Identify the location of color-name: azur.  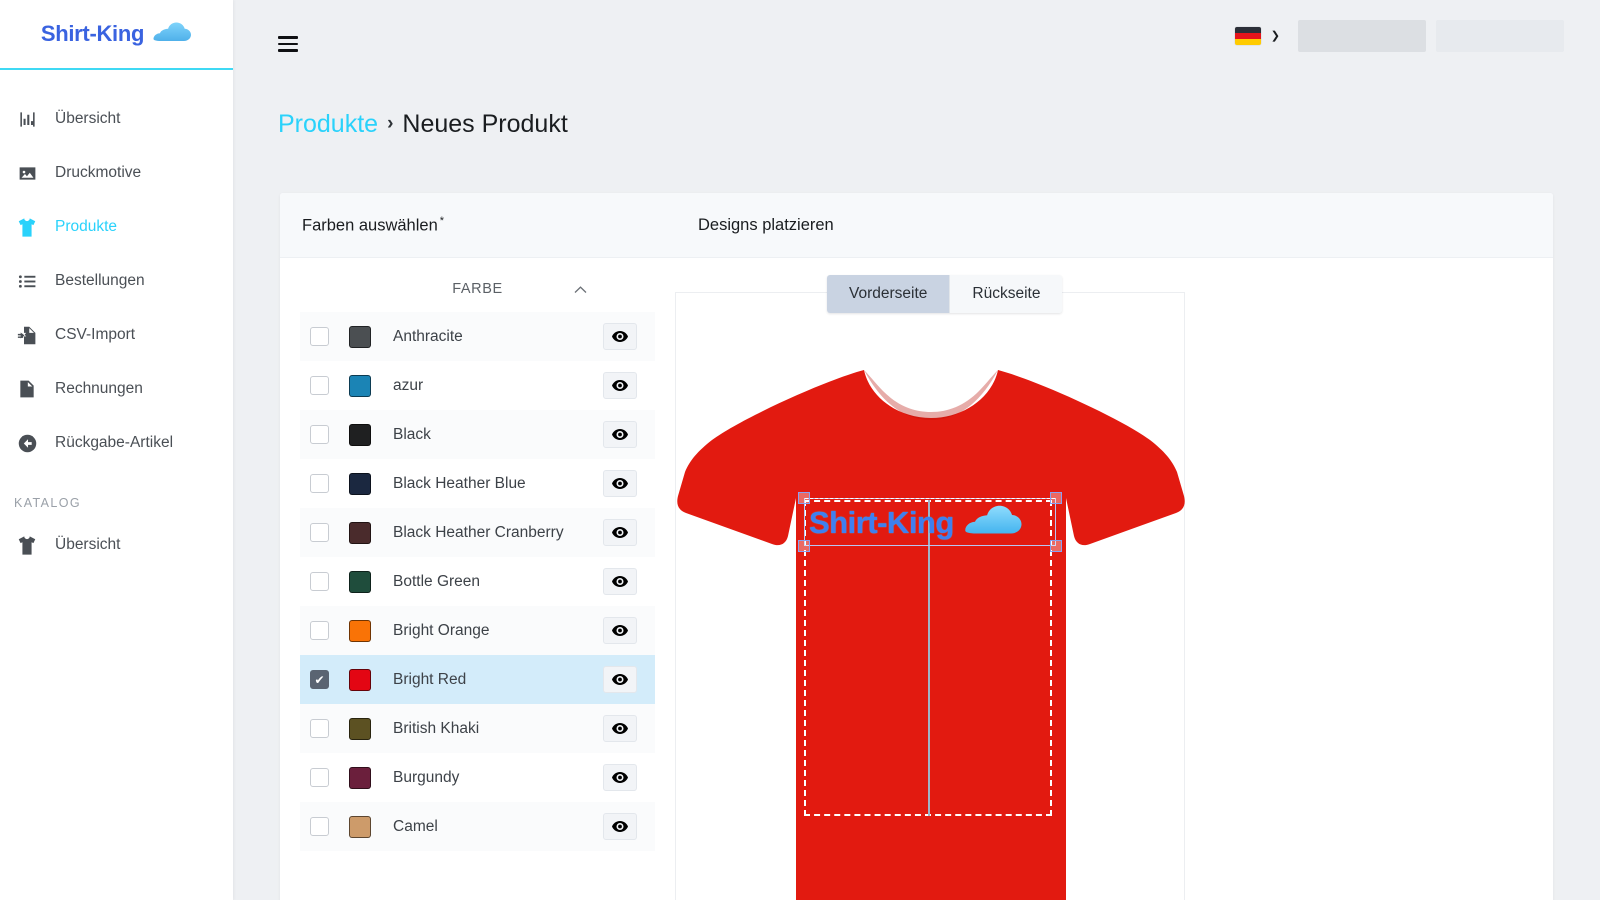
(408, 385).